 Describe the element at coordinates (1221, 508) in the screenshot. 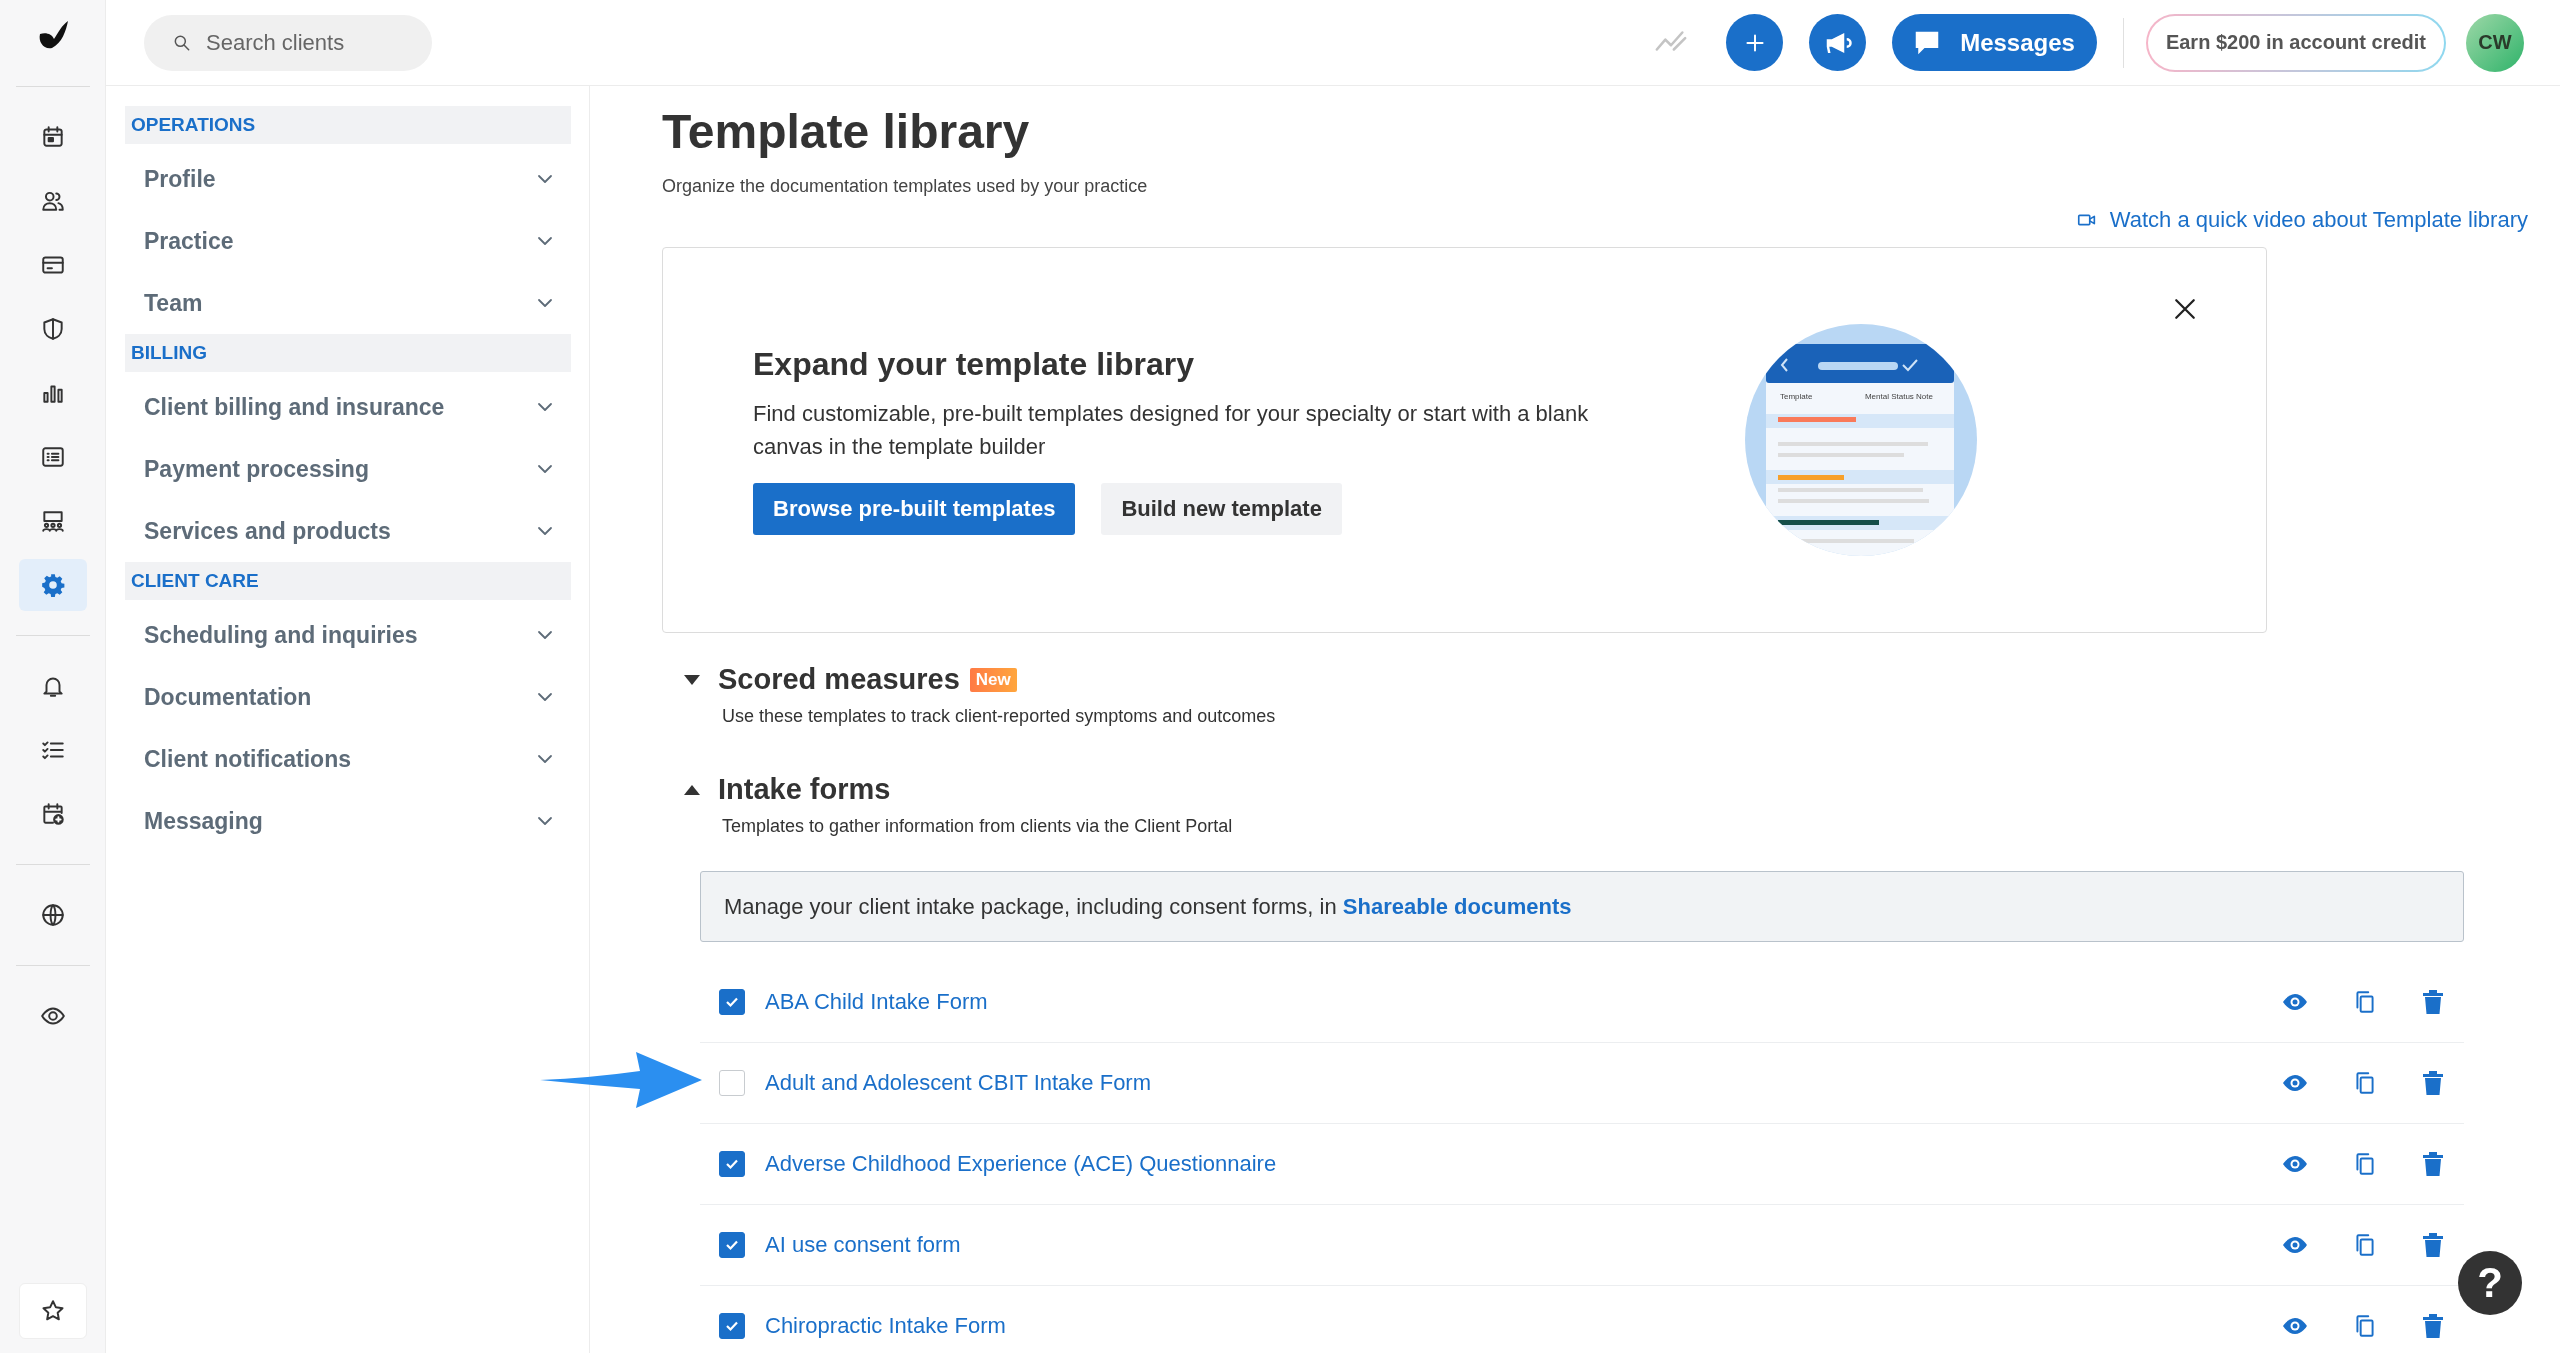

I see `build-button: Build new template` at that location.